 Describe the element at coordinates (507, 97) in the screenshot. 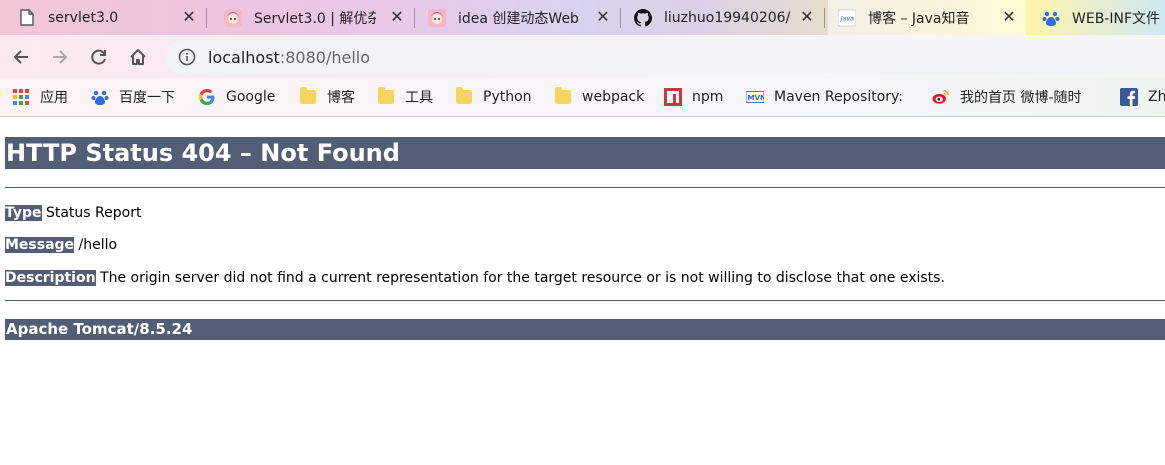

I see `bookmark-label: Python` at that location.